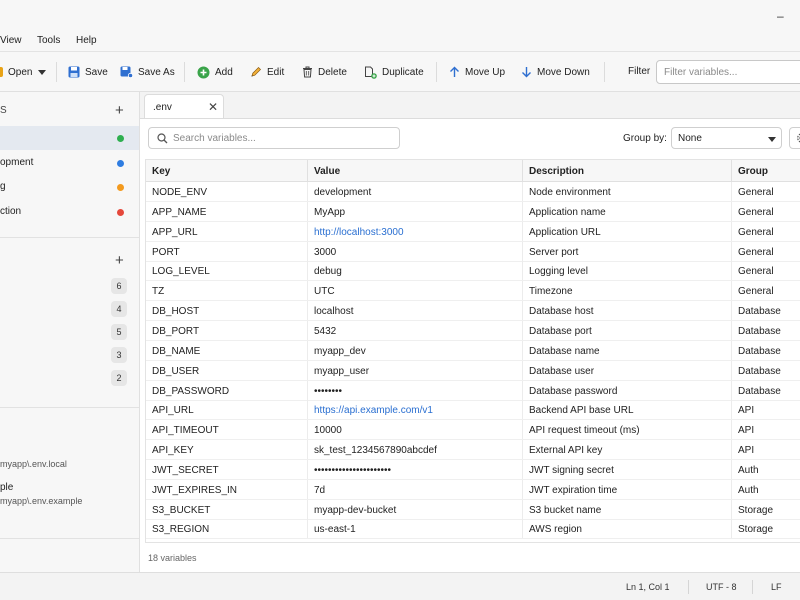 Image resolution: width=800 pixels, height=600 pixels. What do you see at coordinates (415, 529) in the screenshot?
I see `value-cell: us-east-1` at bounding box center [415, 529].